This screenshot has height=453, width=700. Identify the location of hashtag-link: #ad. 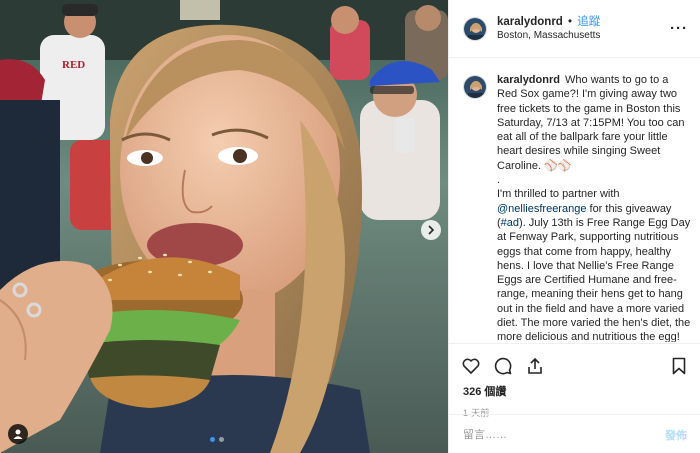
(510, 223).